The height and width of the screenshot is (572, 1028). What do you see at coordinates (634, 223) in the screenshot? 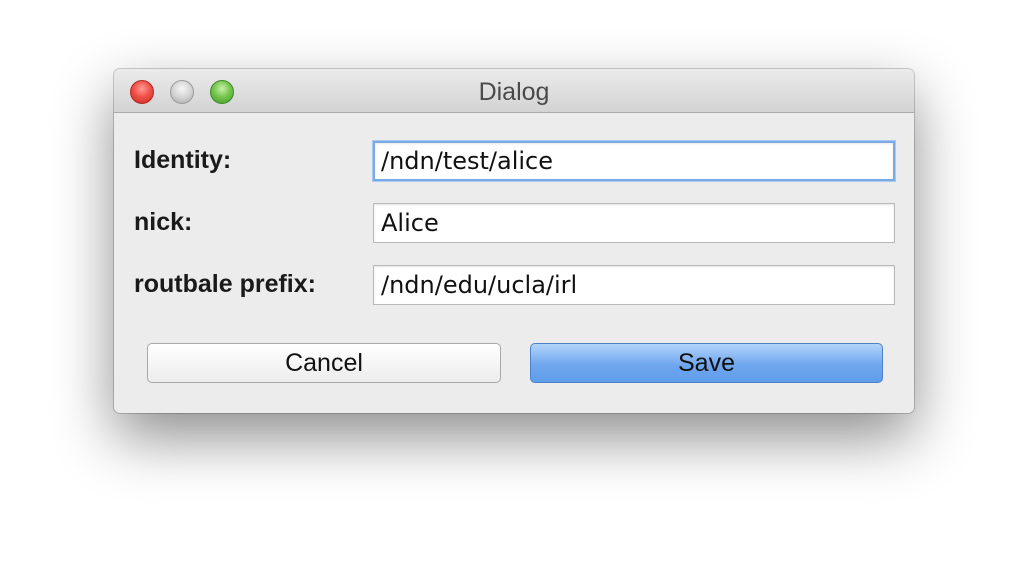
I see `nick-field: Alice` at bounding box center [634, 223].